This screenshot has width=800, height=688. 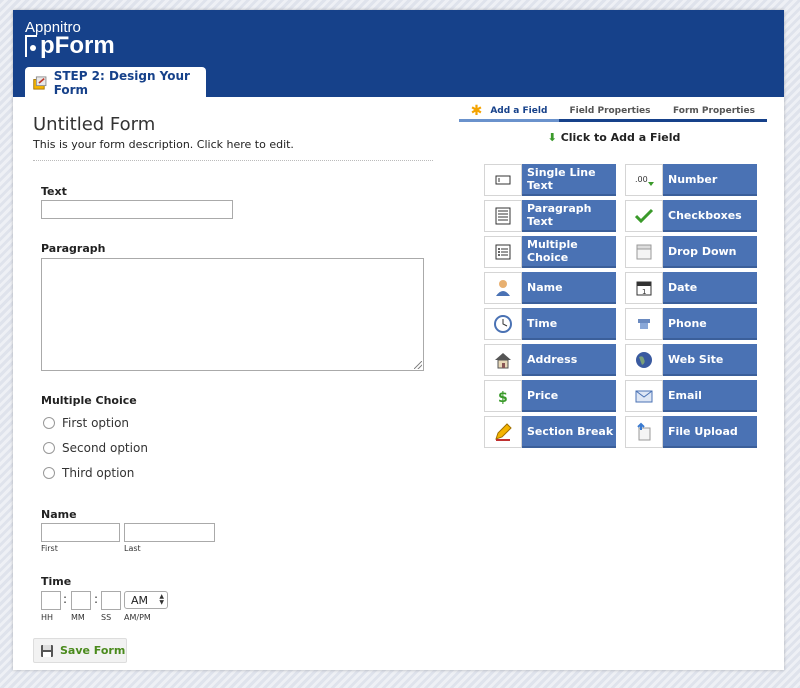 What do you see at coordinates (105, 448) in the screenshot?
I see `radio-option-label: Second option` at bounding box center [105, 448].